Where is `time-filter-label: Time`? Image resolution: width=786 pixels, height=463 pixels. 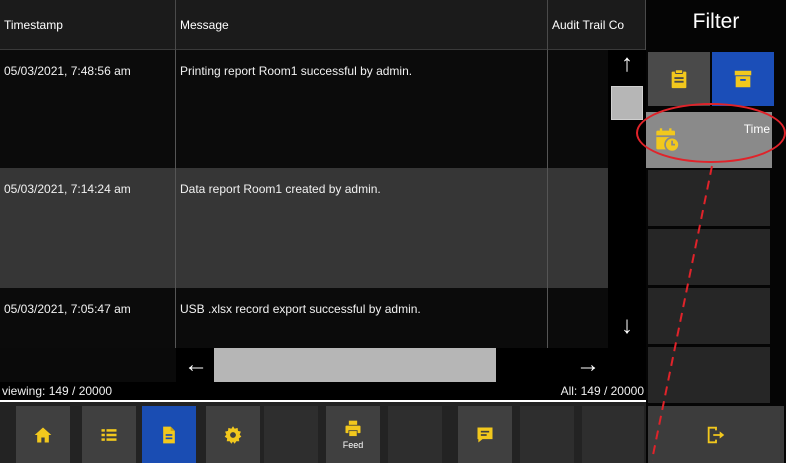
time-filter-label: Time is located at coordinates (756, 129).